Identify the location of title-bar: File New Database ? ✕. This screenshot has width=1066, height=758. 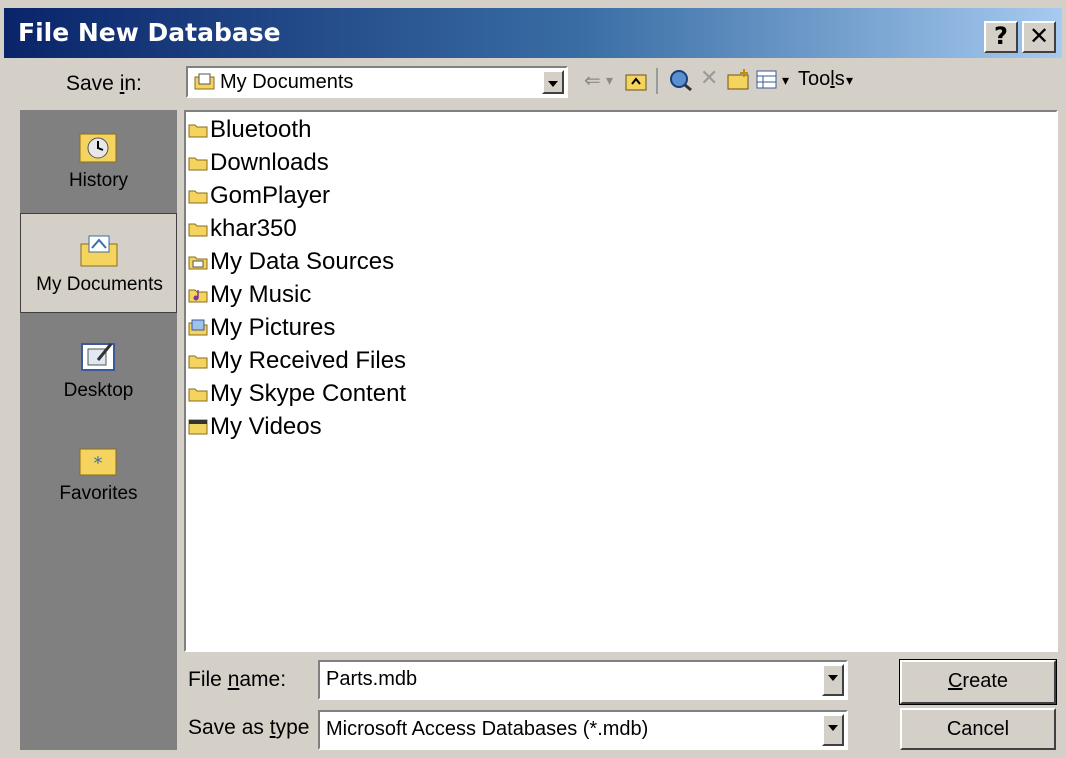
(533, 33).